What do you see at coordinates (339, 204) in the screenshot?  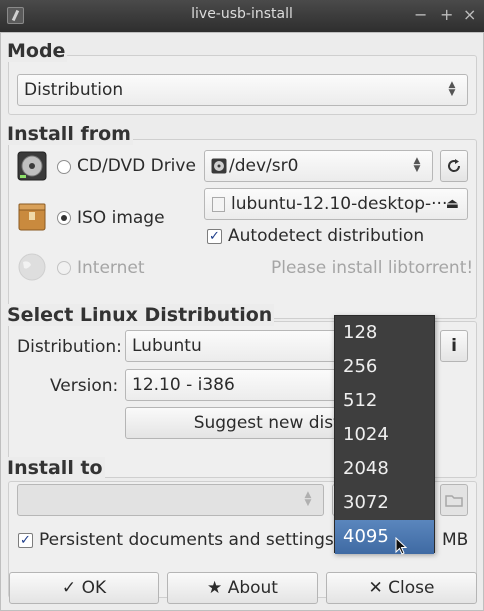 I see `iso-file-value: lubuntu-12.10-desktop-···` at bounding box center [339, 204].